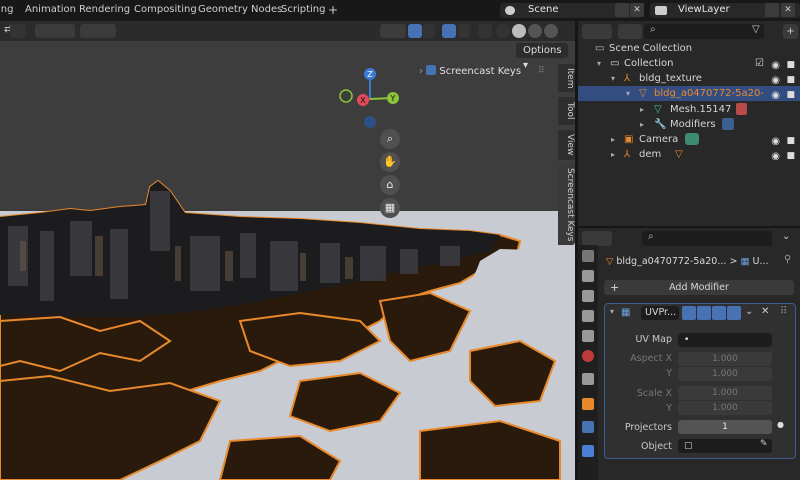  Describe the element at coordinates (719, 313) in the screenshot. I see `realtime-toggle-icon` at that location.